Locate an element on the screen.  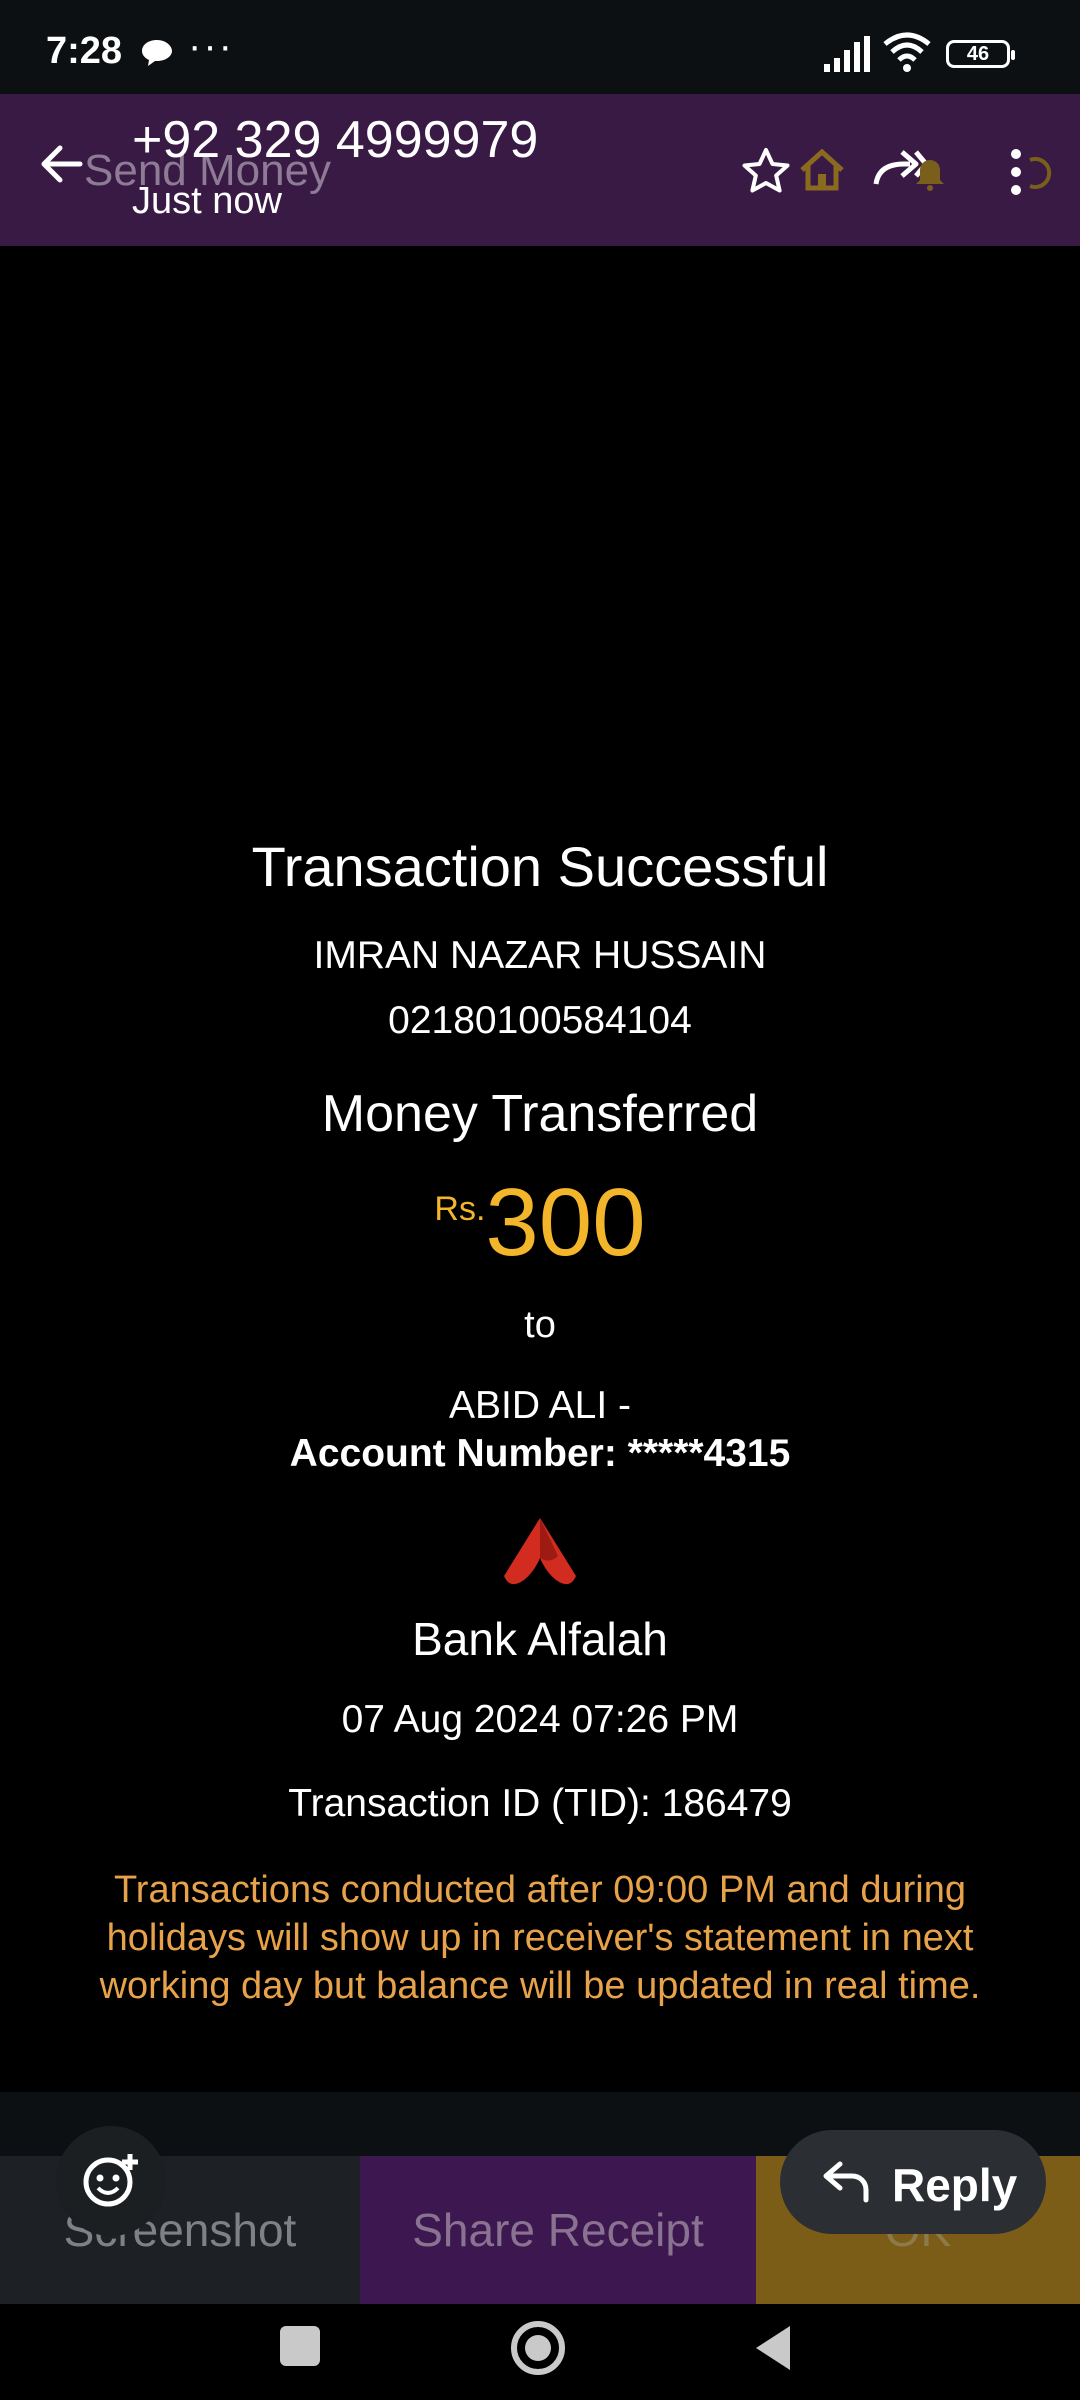
wifi-icon is located at coordinates (907, 54).